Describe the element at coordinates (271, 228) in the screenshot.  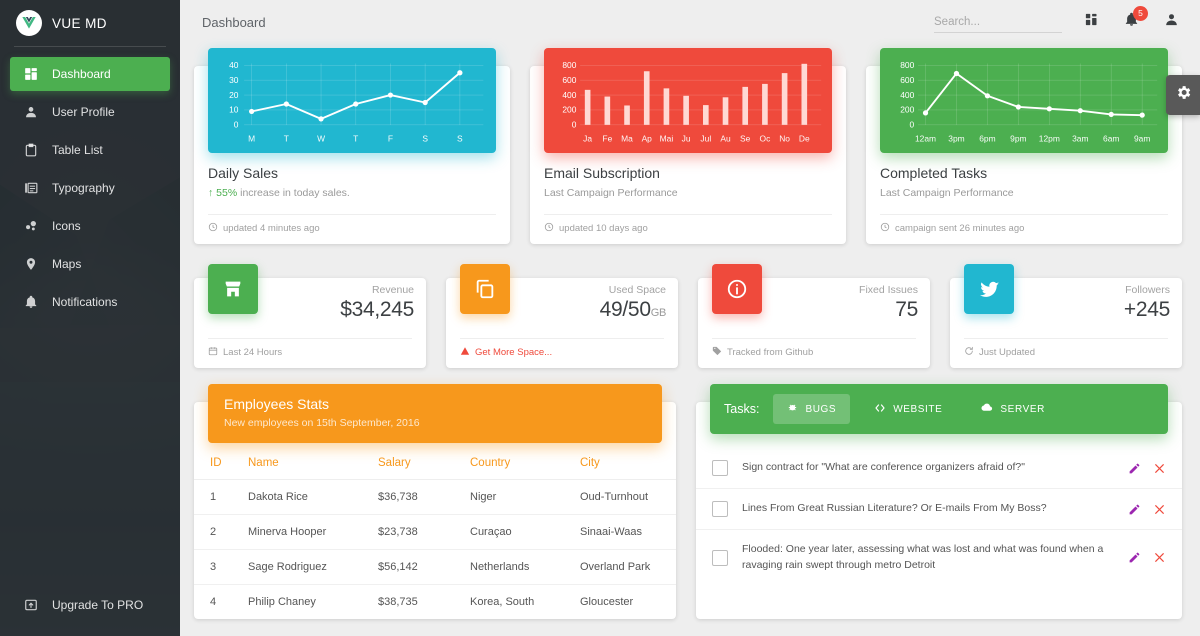
I see `footer-text: updated 4 minutes ago` at that location.